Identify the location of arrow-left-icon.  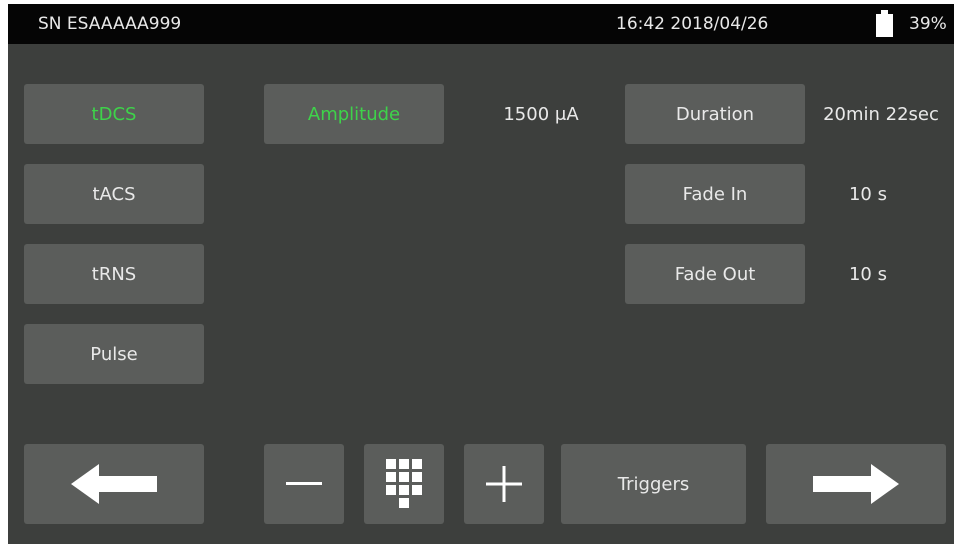
(114, 484).